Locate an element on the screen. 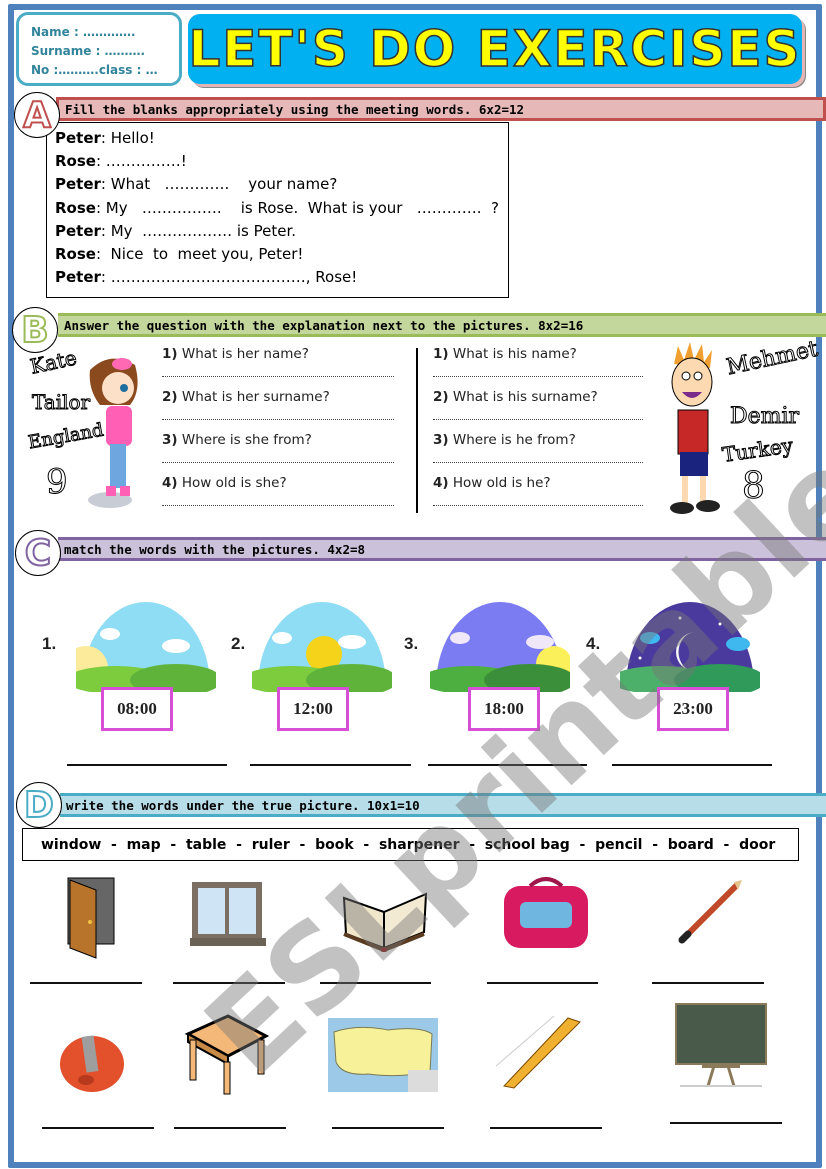 This screenshot has width=826, height=1169. night-scene is located at coordinates (690, 647).